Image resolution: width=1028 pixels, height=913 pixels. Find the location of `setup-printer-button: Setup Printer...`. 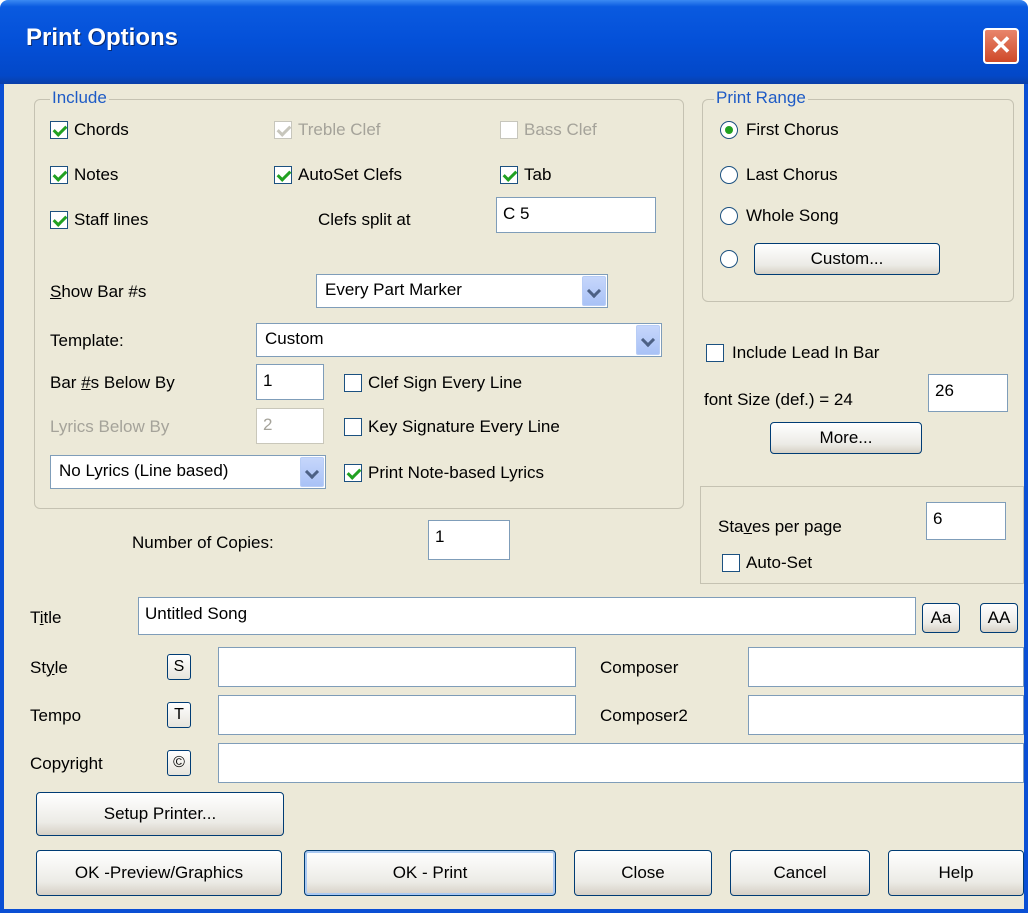

setup-printer-button: Setup Printer... is located at coordinates (160, 814).